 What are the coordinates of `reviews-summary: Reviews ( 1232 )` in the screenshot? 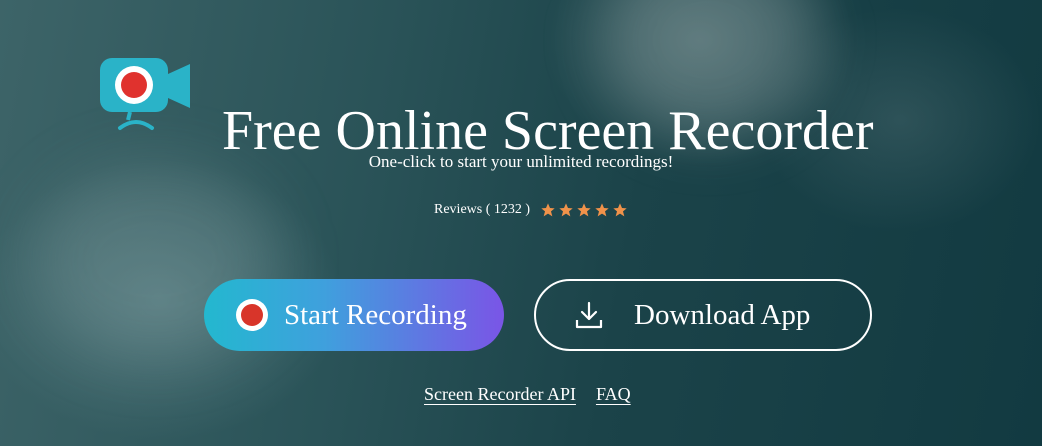 It's located at (531, 210).